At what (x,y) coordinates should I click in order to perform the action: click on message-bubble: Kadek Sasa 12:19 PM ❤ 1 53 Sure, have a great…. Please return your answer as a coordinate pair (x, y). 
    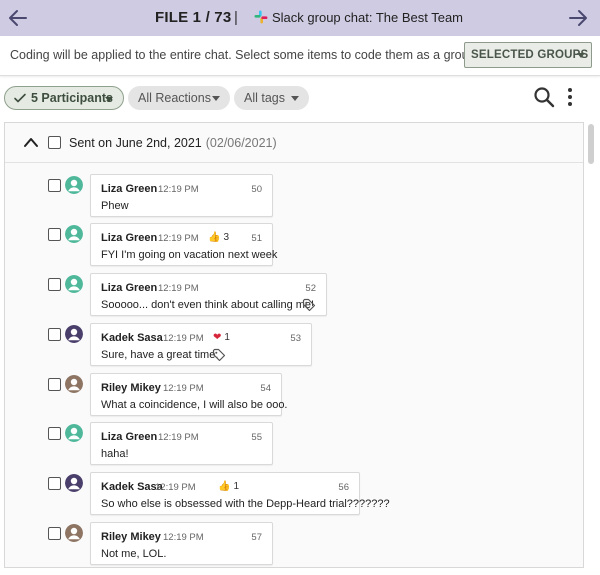
    Looking at the image, I should click on (201, 344).